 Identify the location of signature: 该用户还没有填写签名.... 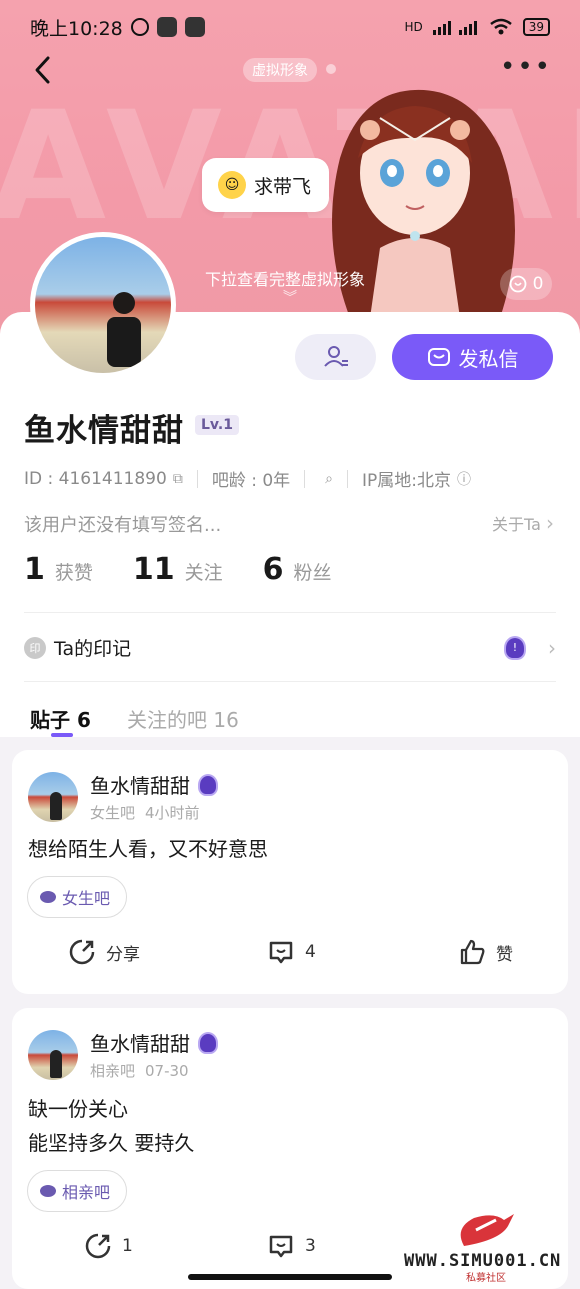
(123, 525).